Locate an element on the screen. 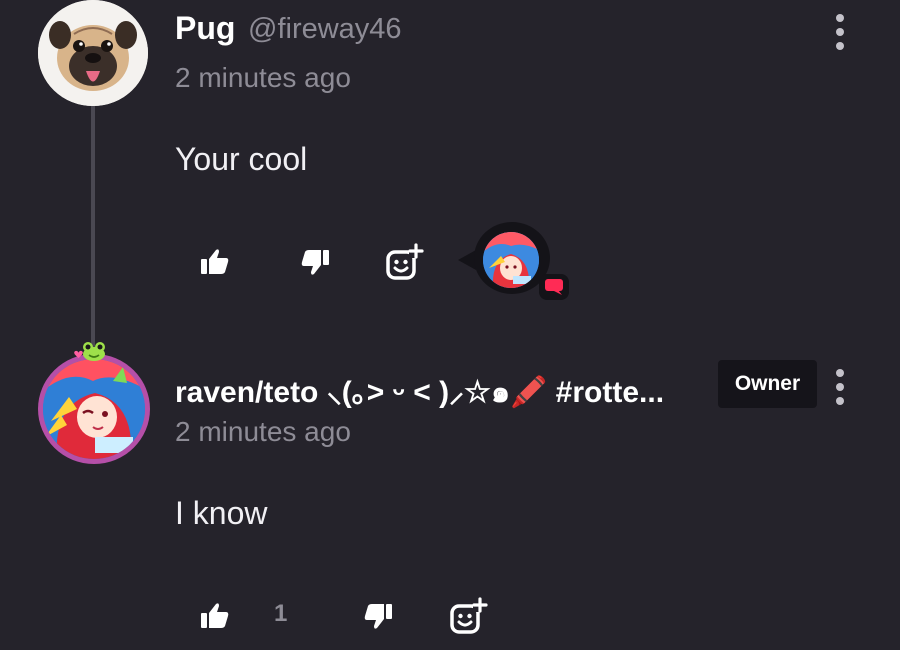  chat-bubble-icon is located at coordinates (554, 287).